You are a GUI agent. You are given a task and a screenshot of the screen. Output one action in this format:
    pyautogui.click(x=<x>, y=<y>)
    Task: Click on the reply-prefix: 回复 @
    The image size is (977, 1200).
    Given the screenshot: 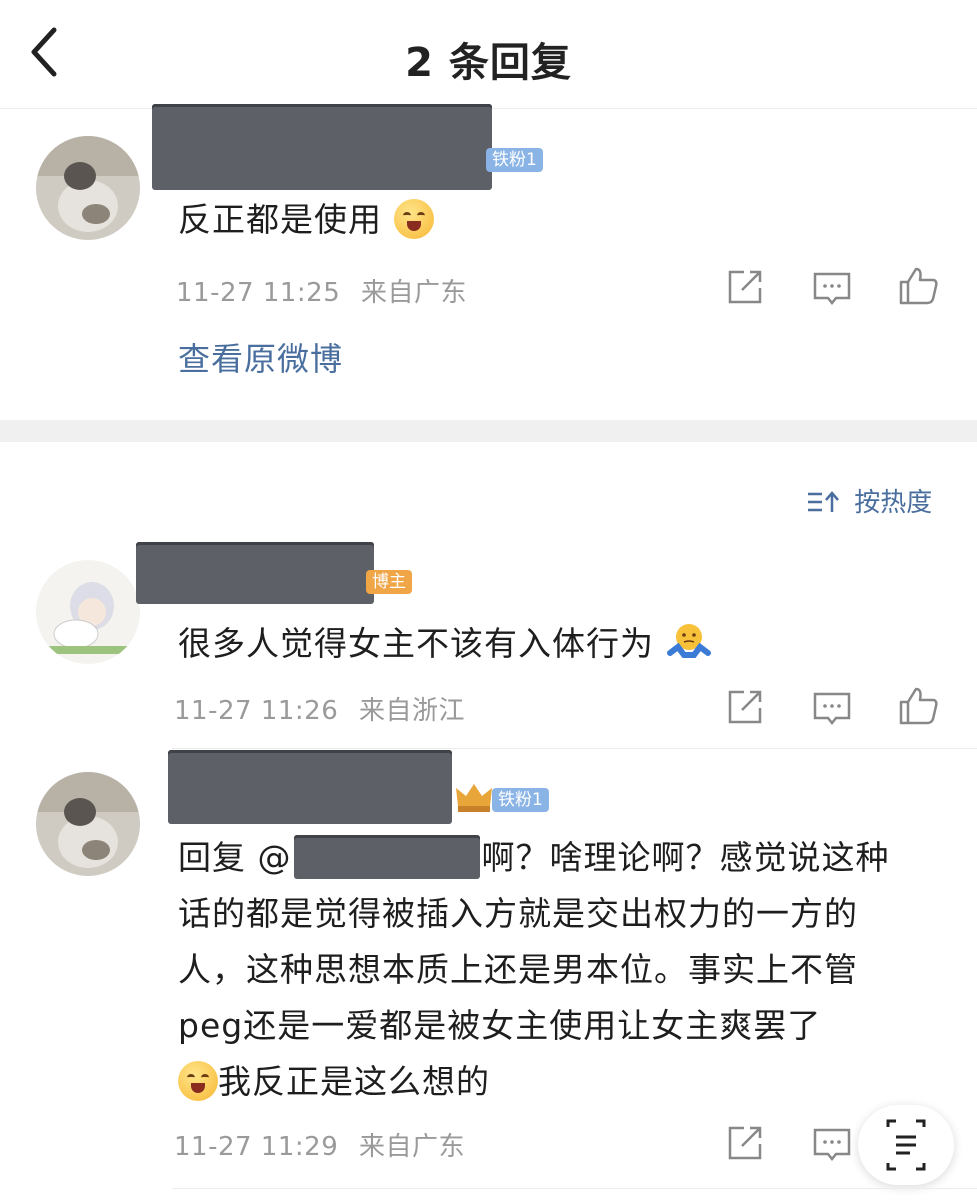 What is the action you would take?
    pyautogui.click(x=235, y=857)
    